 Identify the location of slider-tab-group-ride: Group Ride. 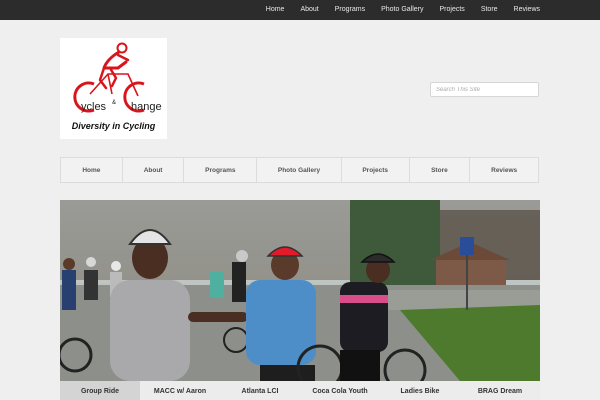
(100, 390).